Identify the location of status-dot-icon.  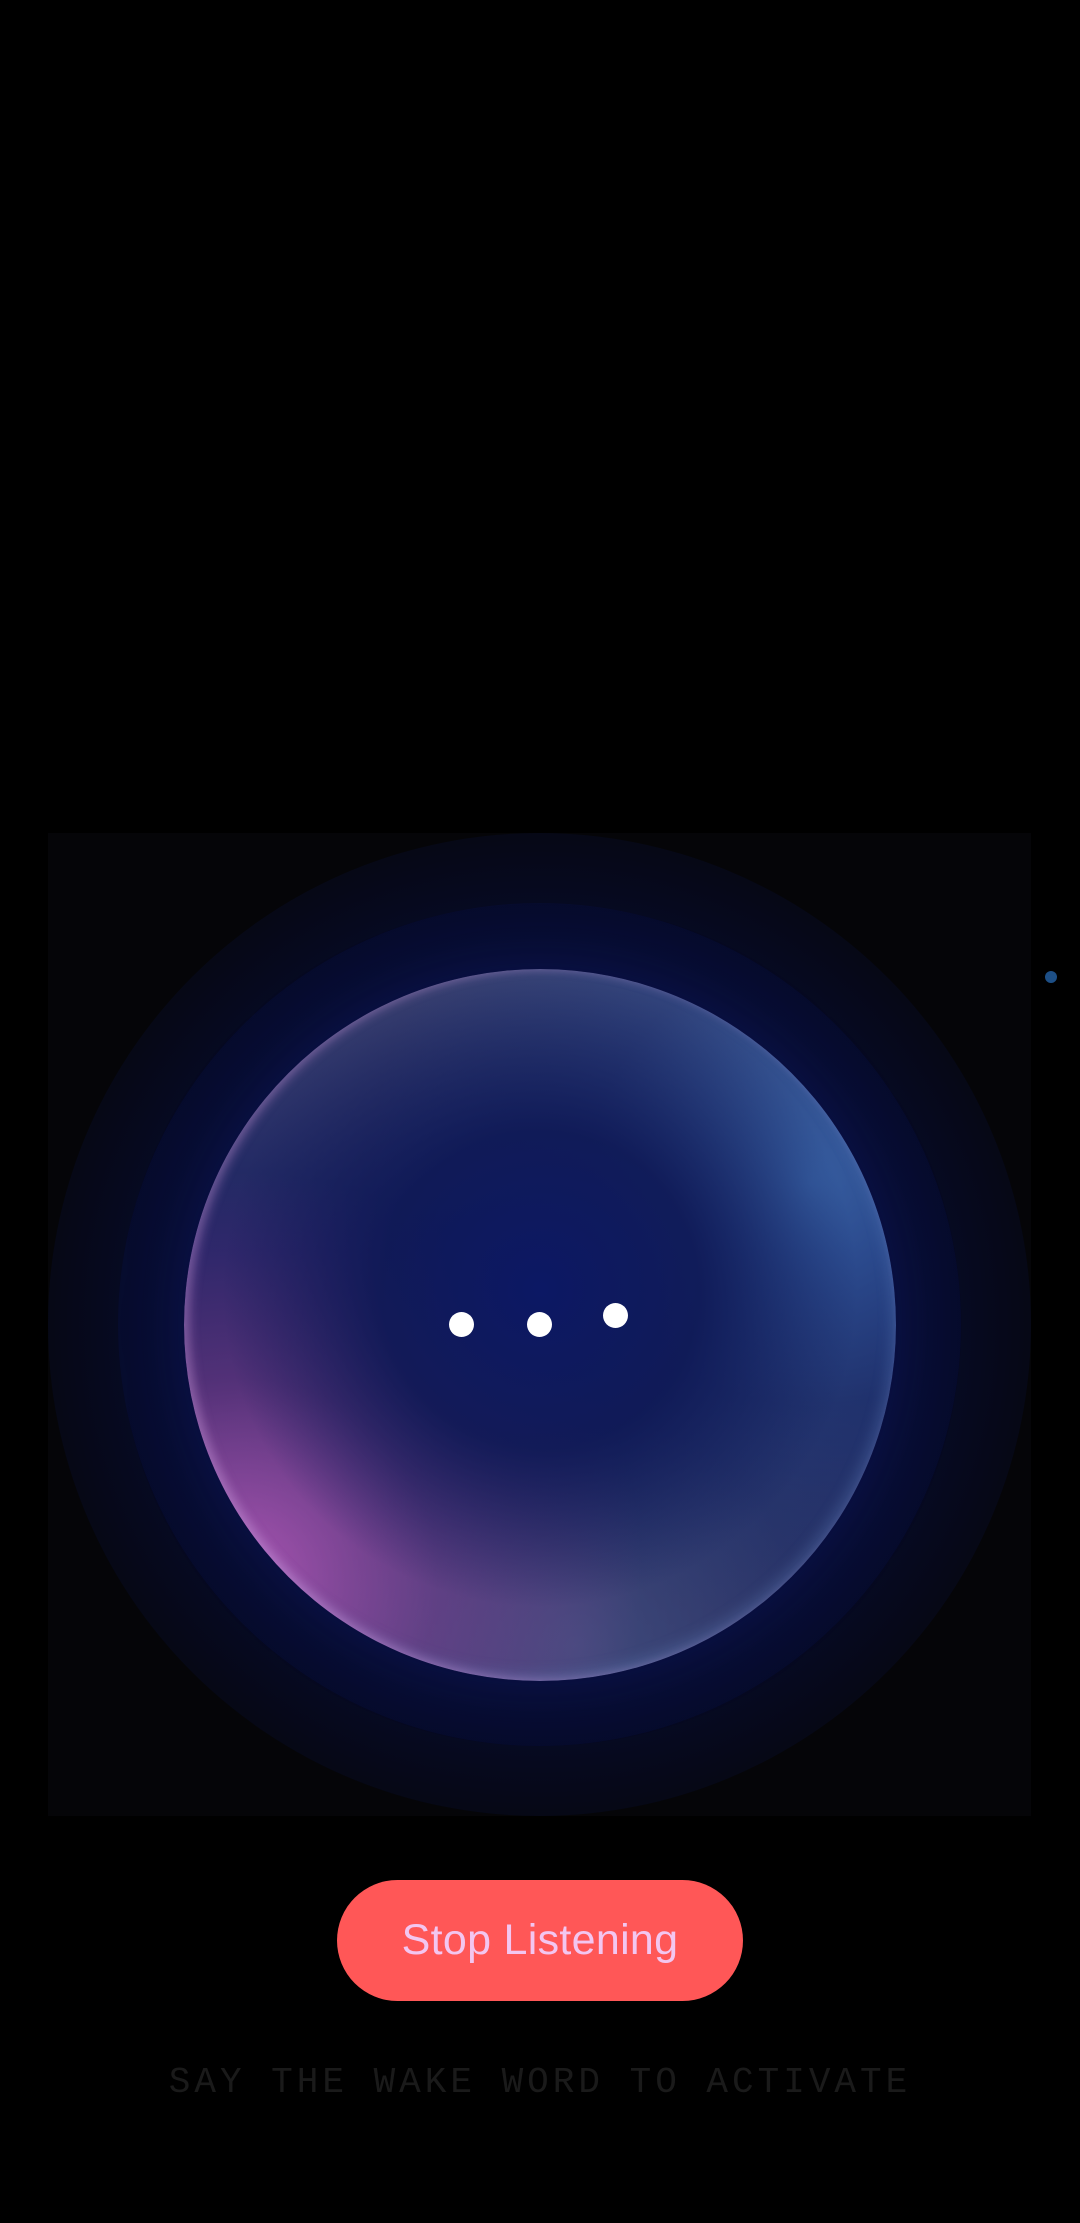
(1051, 977).